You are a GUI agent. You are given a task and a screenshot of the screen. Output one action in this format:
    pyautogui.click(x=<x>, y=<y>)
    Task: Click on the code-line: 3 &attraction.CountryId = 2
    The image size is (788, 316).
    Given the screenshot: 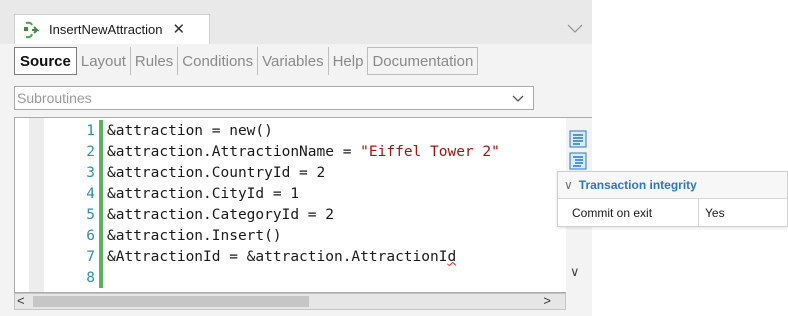 What is the action you would take?
    pyautogui.click(x=185, y=172)
    